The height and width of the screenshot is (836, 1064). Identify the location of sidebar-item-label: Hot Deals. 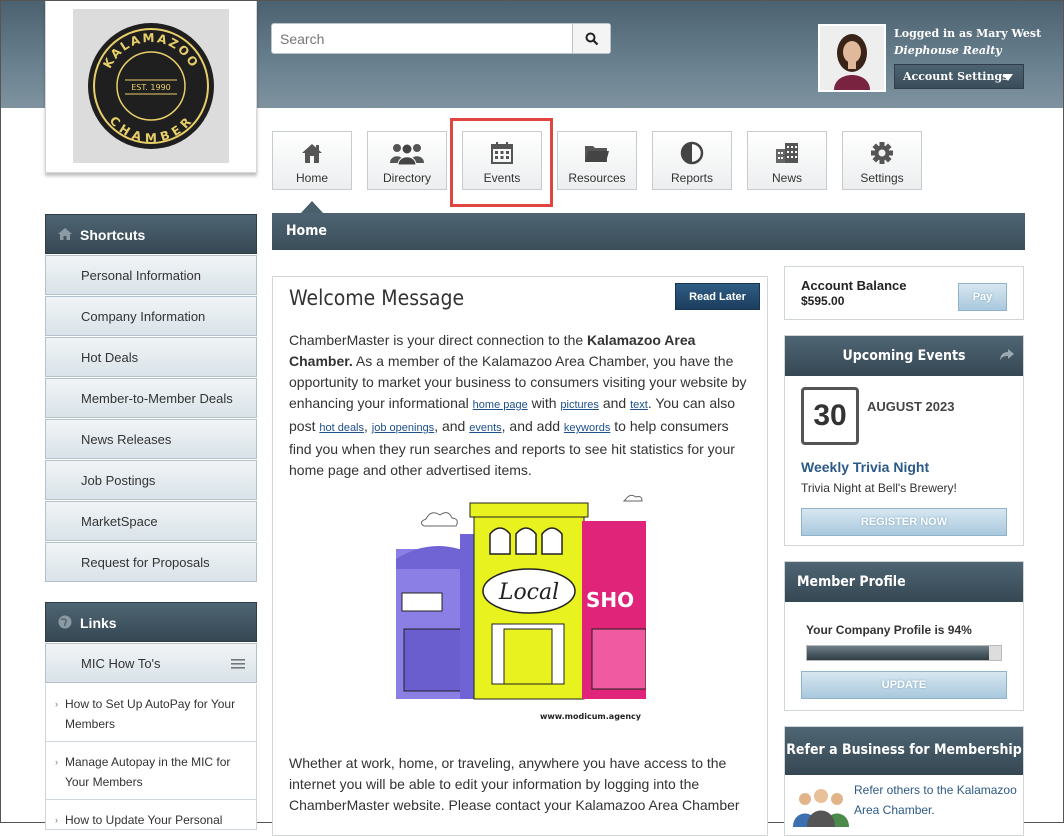
(110, 357).